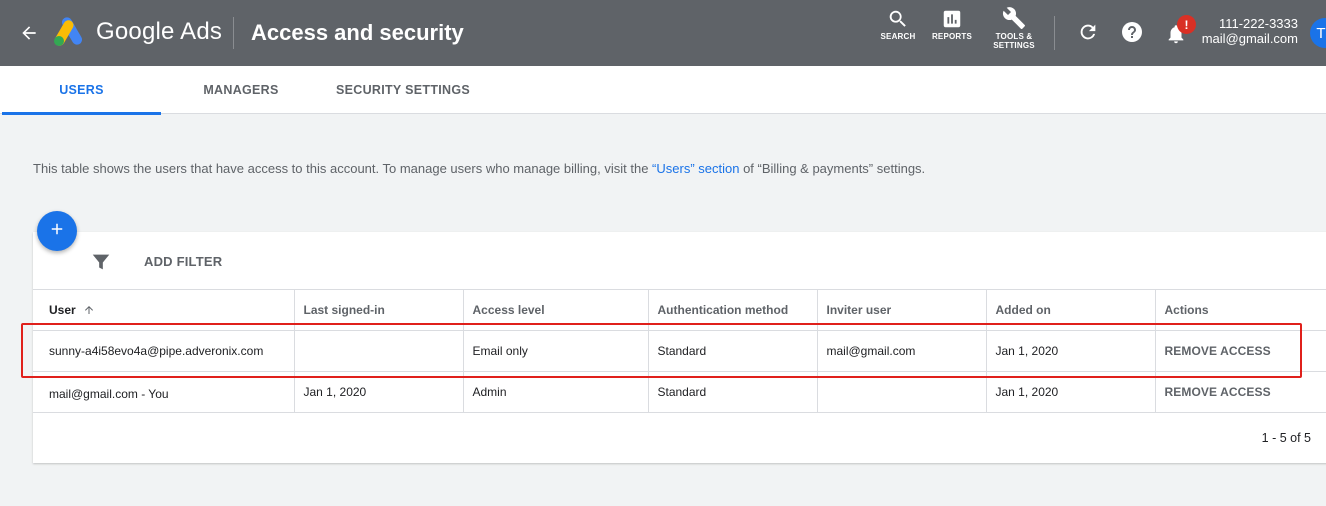  Describe the element at coordinates (379, 310) in the screenshot. I see `column-header-last-signed-in: Last signed-in` at that location.